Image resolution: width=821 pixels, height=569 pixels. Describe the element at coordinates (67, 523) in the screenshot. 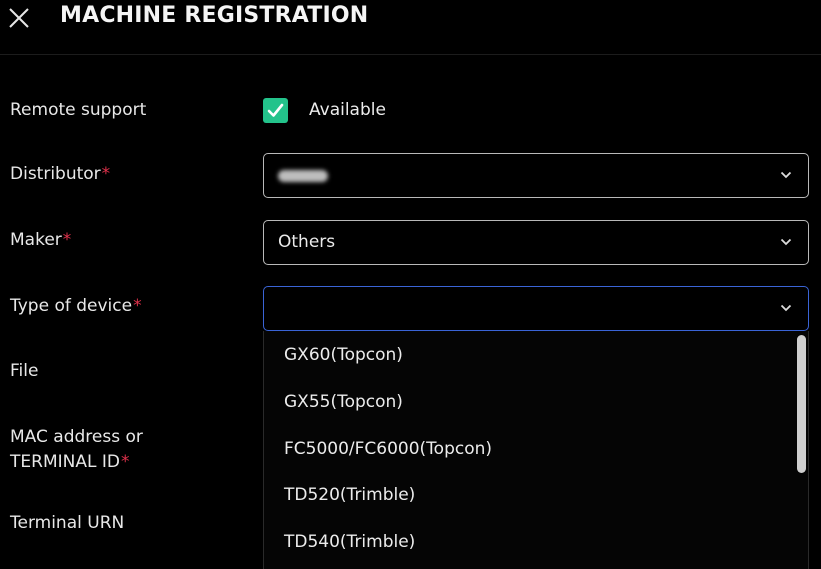

I see `terminal-urn-label: Terminal URN` at that location.